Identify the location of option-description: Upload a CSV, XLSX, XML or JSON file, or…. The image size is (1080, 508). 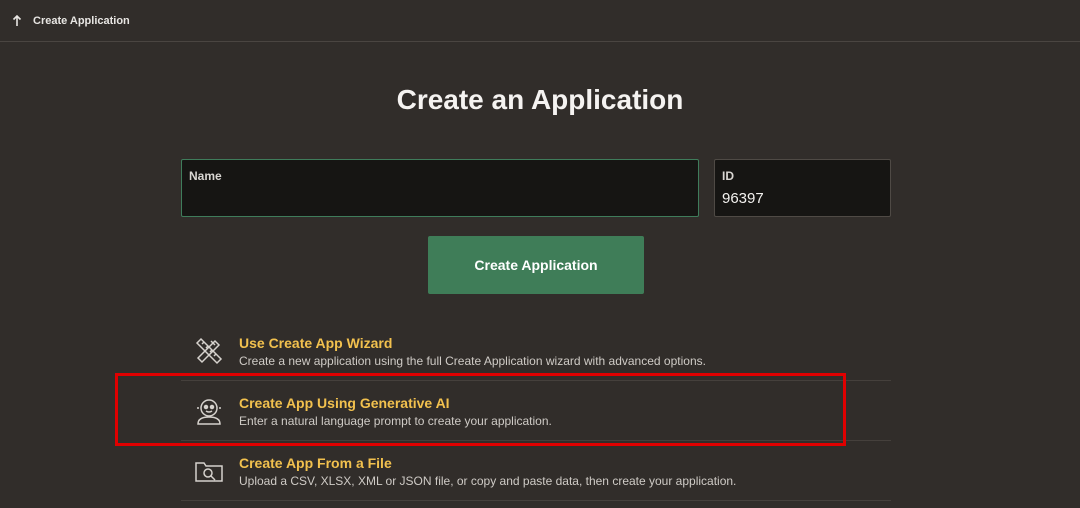
(488, 481).